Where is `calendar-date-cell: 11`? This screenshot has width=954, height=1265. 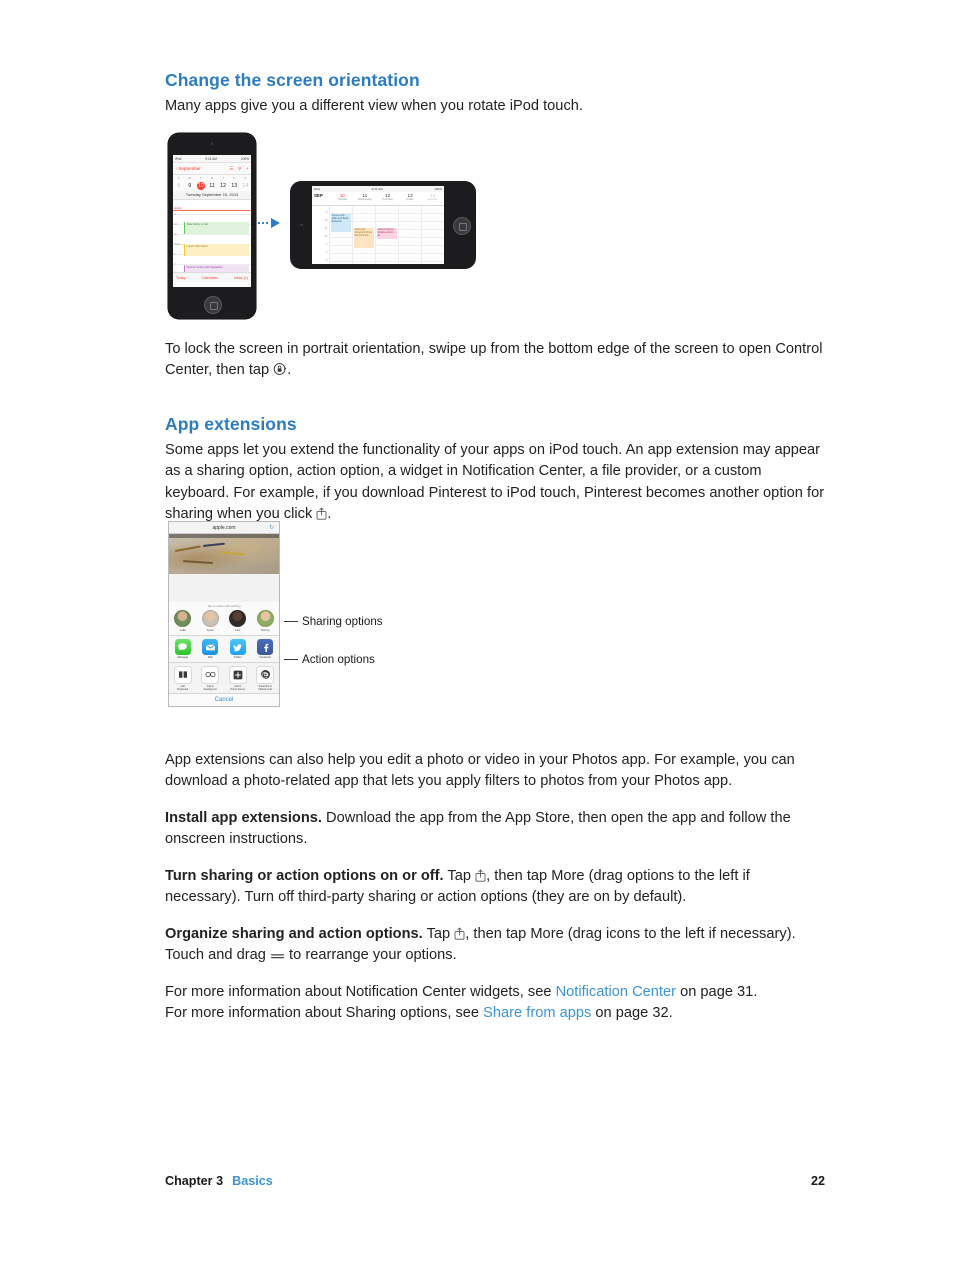
calendar-date-cell: 11 is located at coordinates (211, 186).